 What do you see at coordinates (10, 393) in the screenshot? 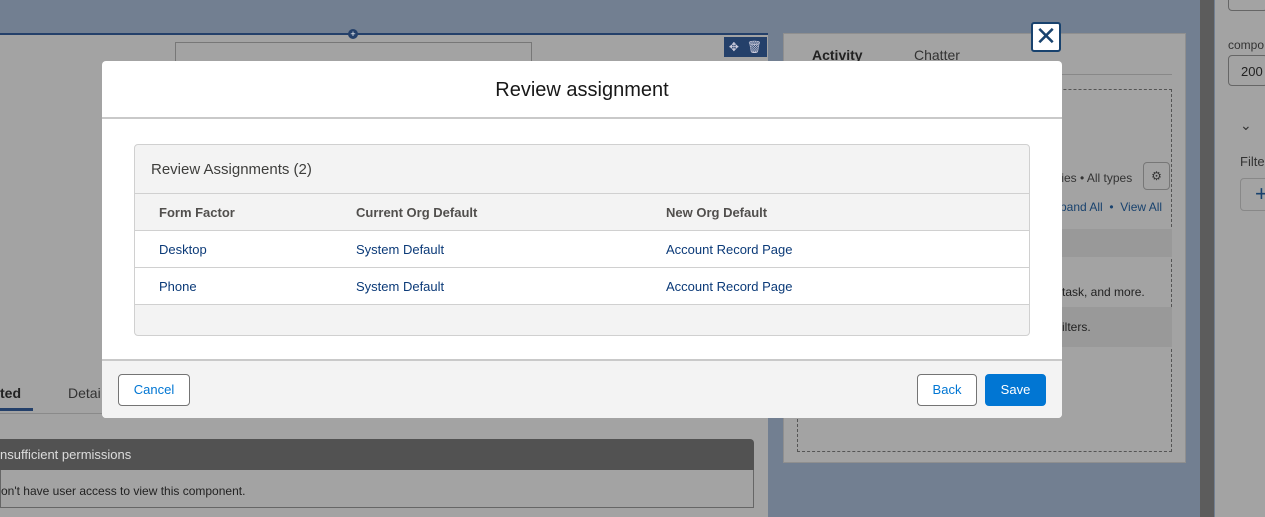
I see `tab-related: ted` at bounding box center [10, 393].